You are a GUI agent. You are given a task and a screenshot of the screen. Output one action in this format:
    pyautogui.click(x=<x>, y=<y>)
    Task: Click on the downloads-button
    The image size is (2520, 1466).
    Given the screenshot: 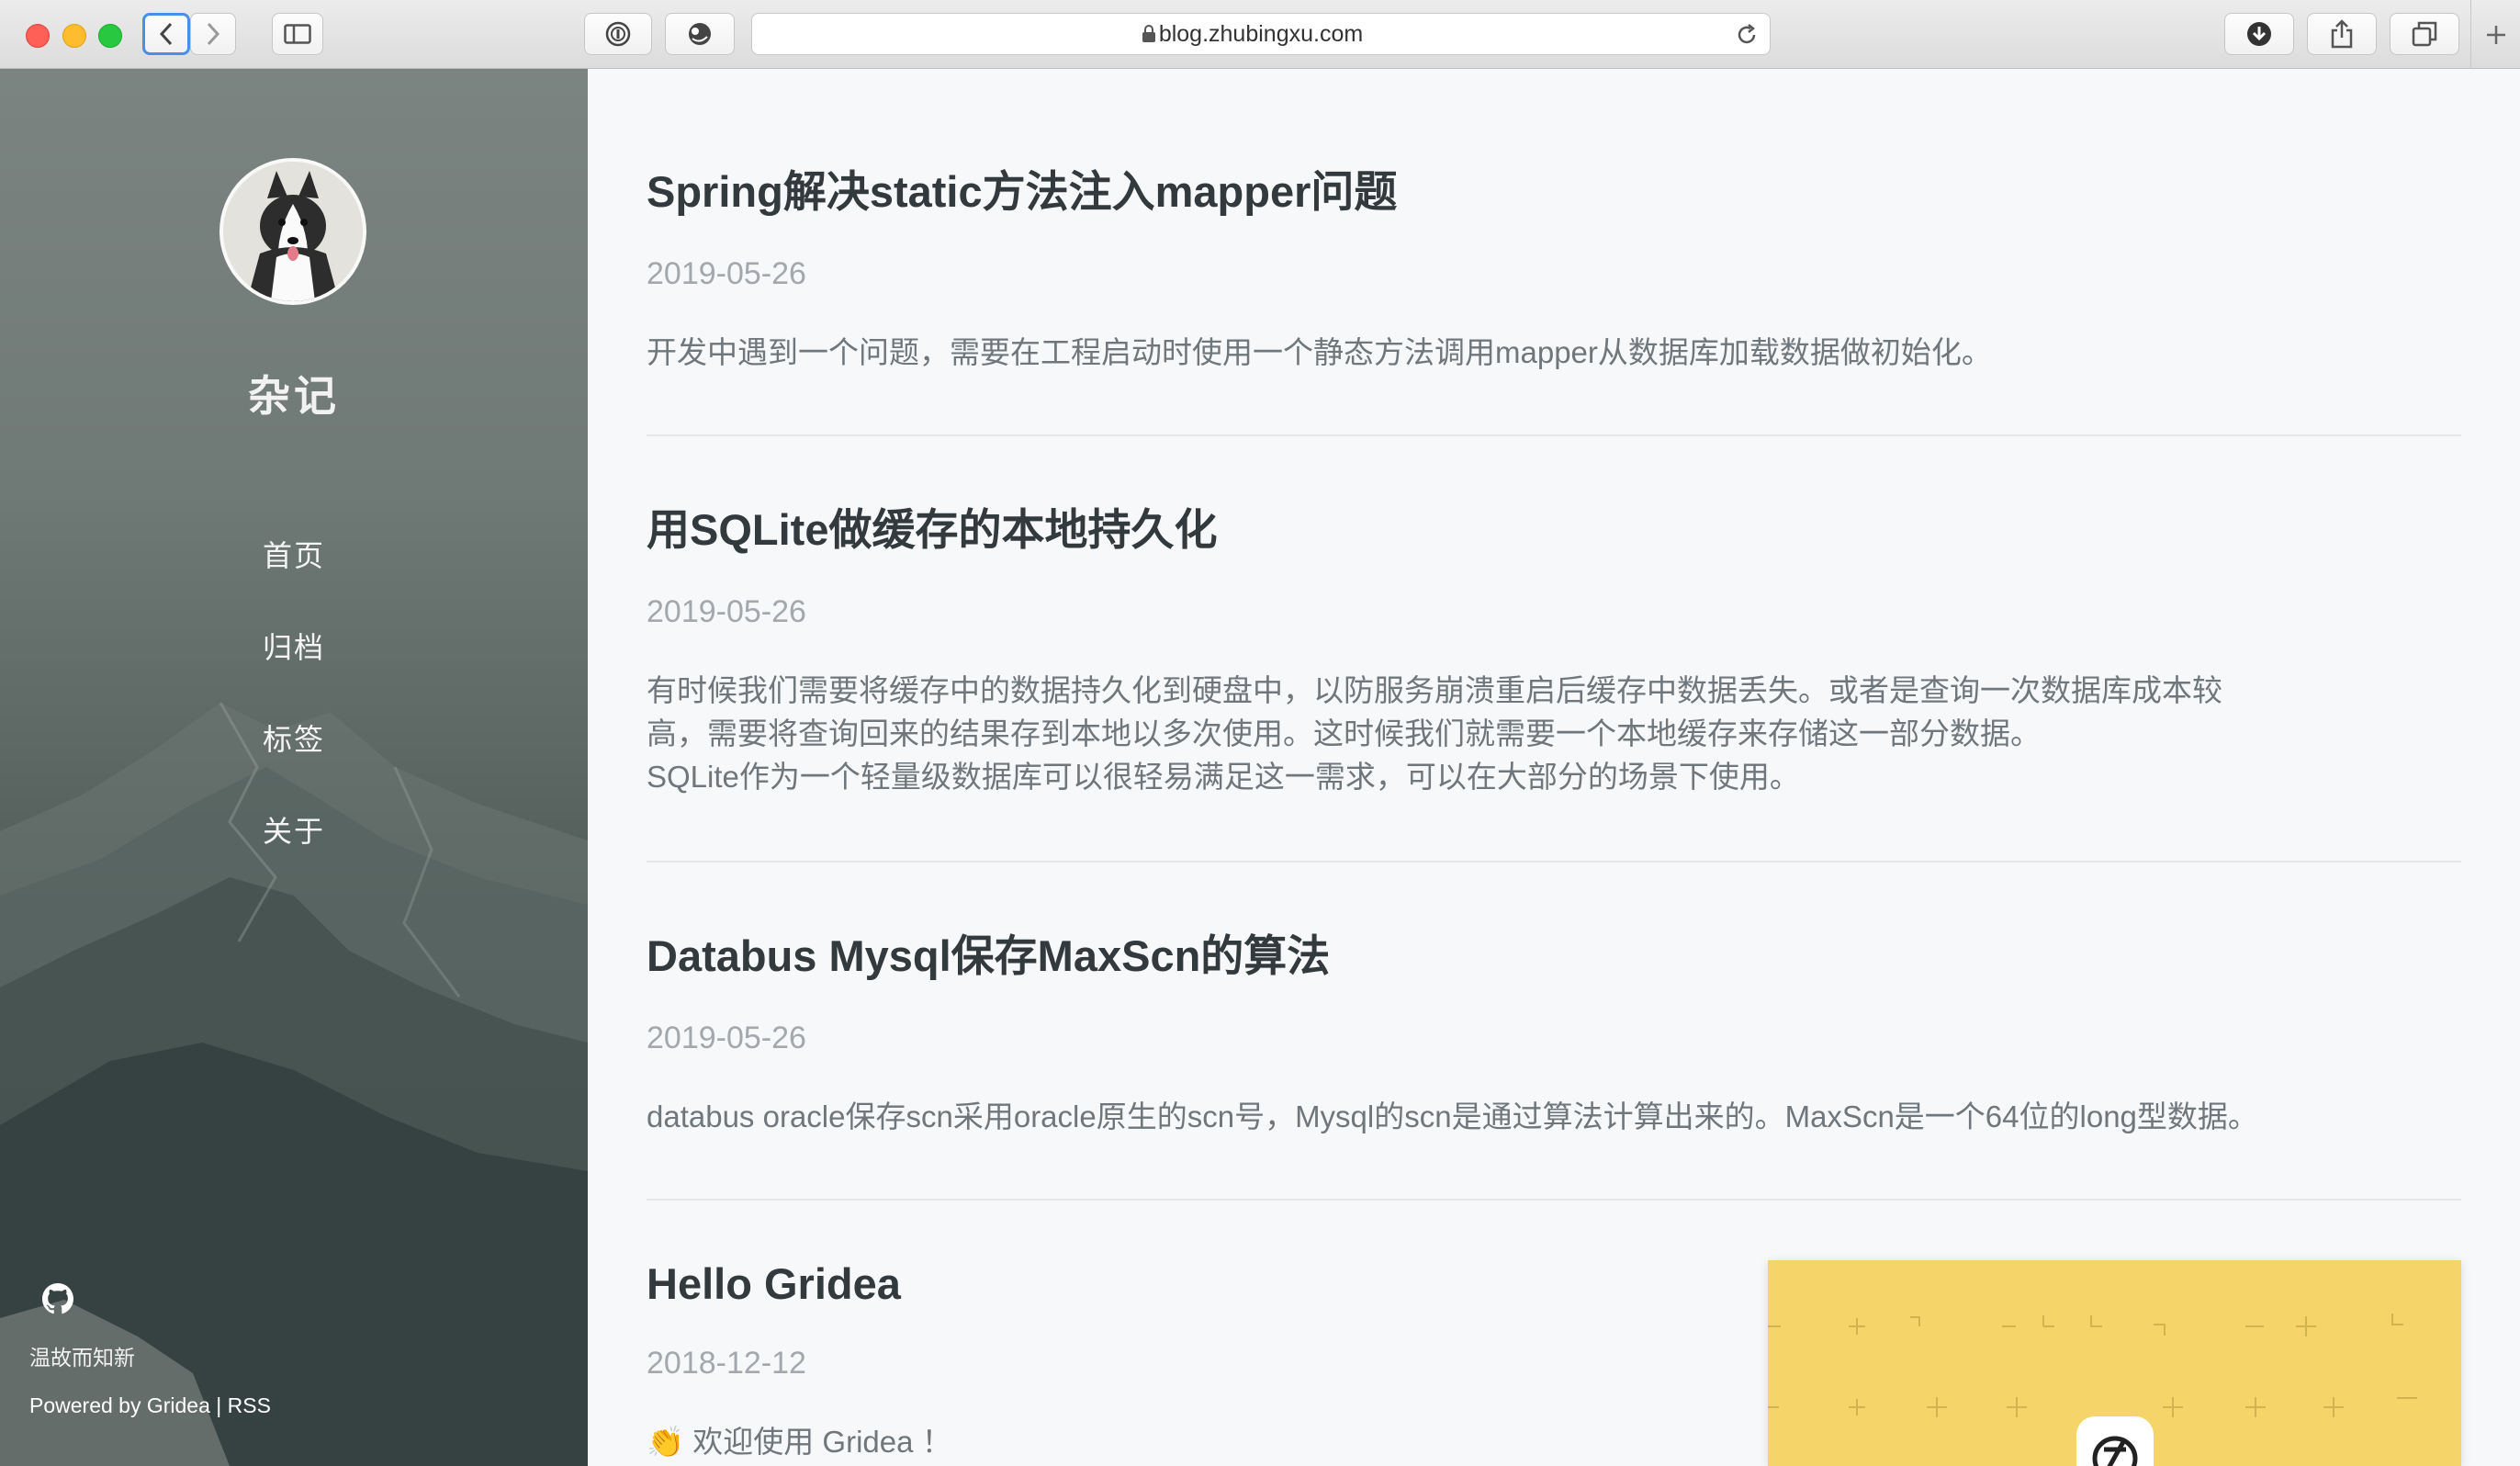 What is the action you would take?
    pyautogui.click(x=2259, y=34)
    